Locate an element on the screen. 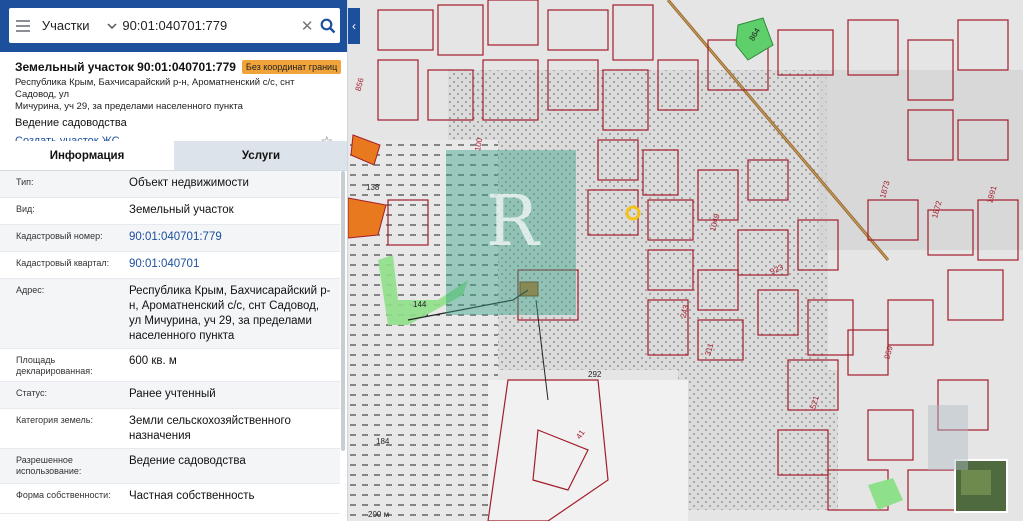  tab-services: Услуги is located at coordinates (260, 155).